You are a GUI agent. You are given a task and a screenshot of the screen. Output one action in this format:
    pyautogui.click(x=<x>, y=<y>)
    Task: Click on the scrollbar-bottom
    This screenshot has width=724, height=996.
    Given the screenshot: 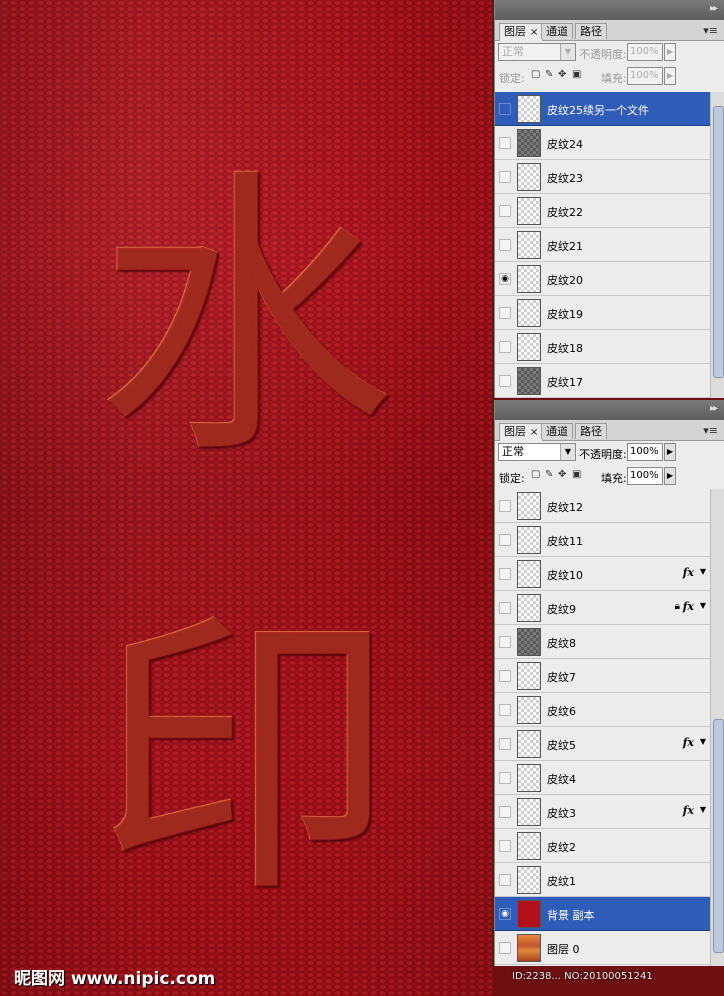 What is the action you would take?
    pyautogui.click(x=717, y=727)
    